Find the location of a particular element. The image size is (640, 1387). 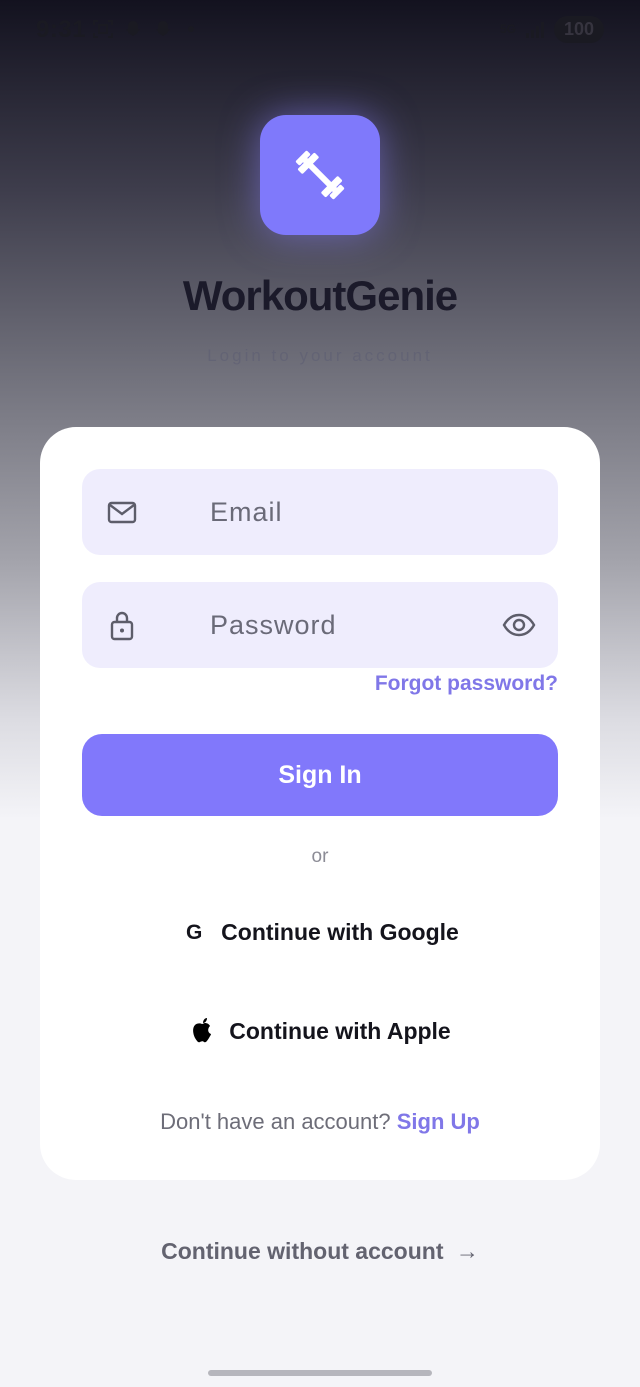

continue-without-account-button: Continue without account → is located at coordinates (320, 1251).